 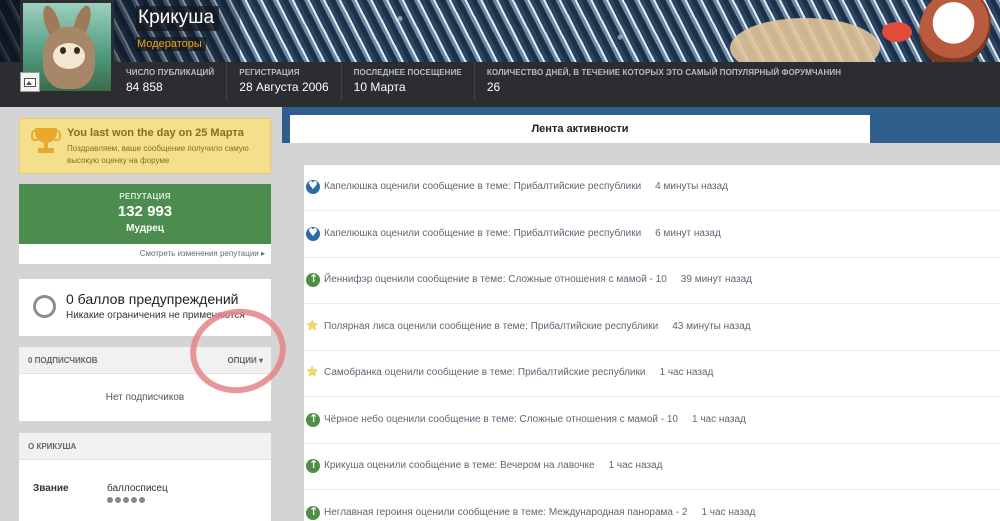 What do you see at coordinates (145, 196) in the screenshot?
I see `reputation-label: РЕПУТАЦИЯ` at bounding box center [145, 196].